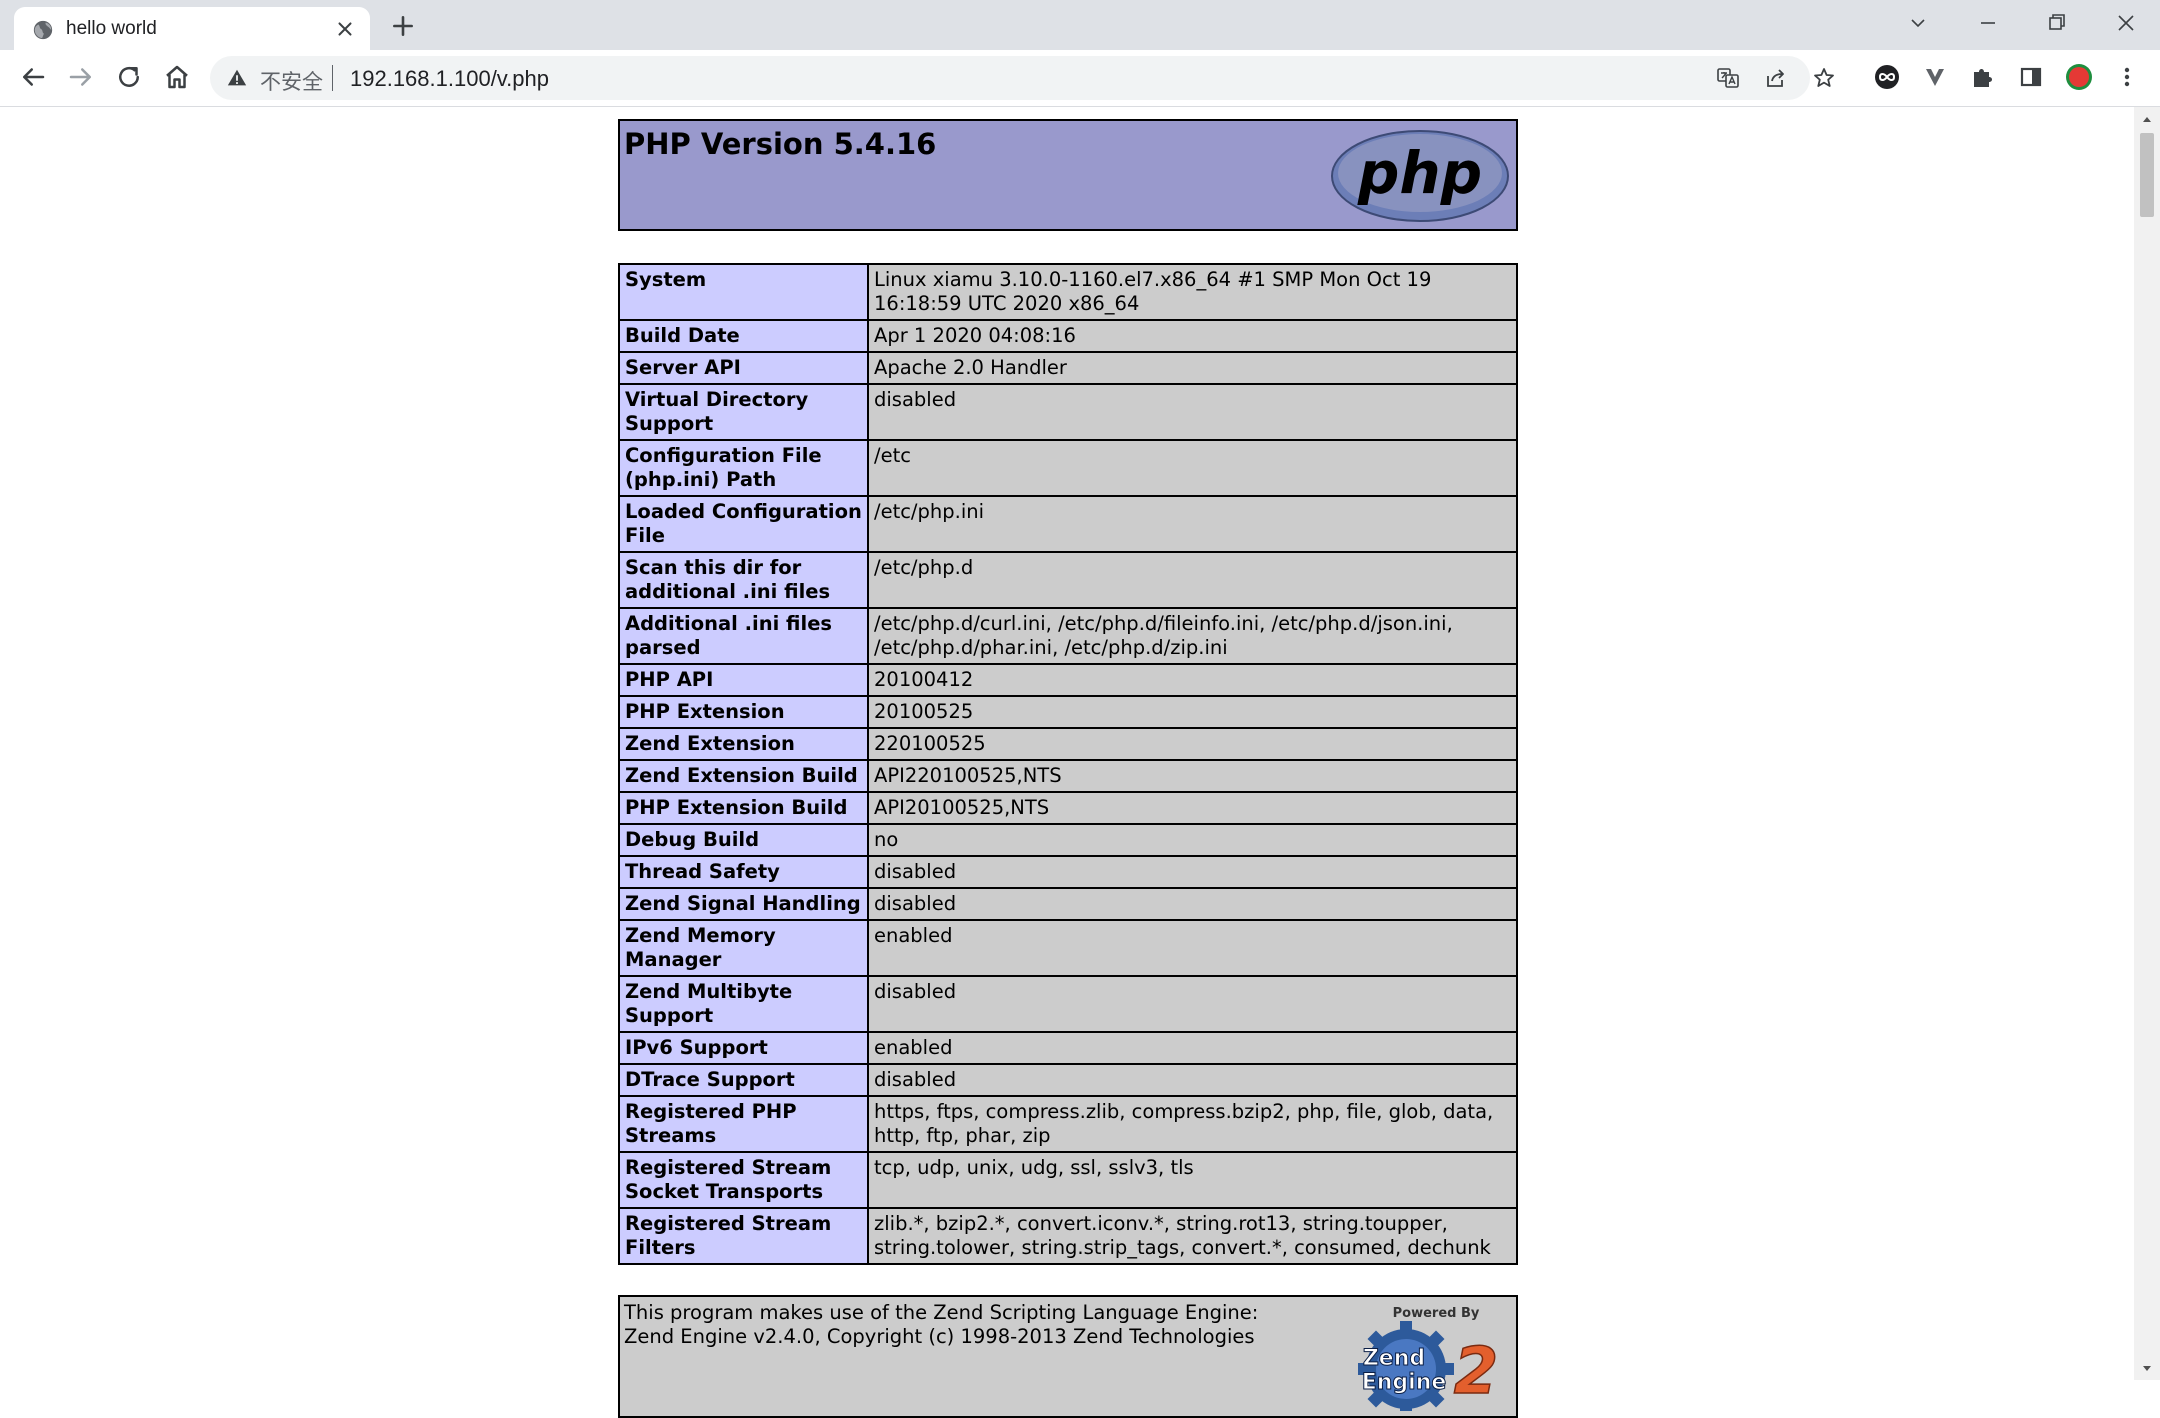 Image resolution: width=2160 pixels, height=1418 pixels. I want to click on svg-text: Zend, so click(1394, 1358).